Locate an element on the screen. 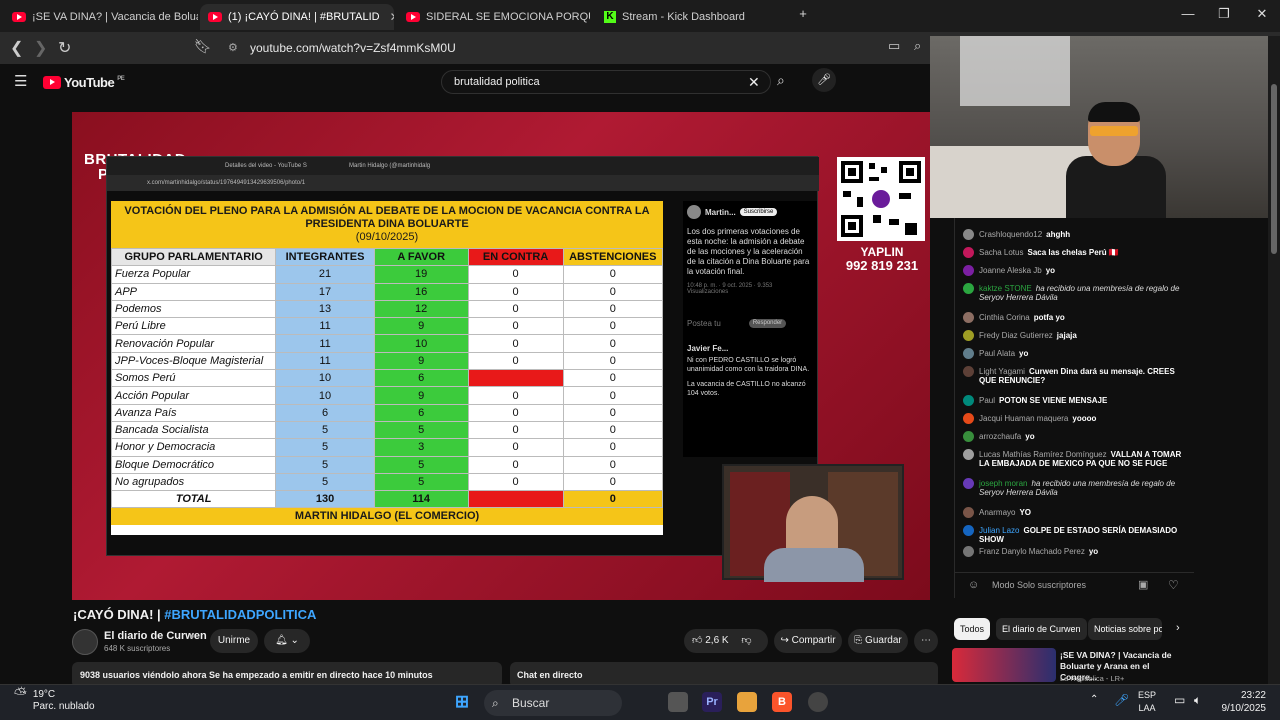  table-row: Bloque Democrático 5 5 0 0 is located at coordinates (387, 464).